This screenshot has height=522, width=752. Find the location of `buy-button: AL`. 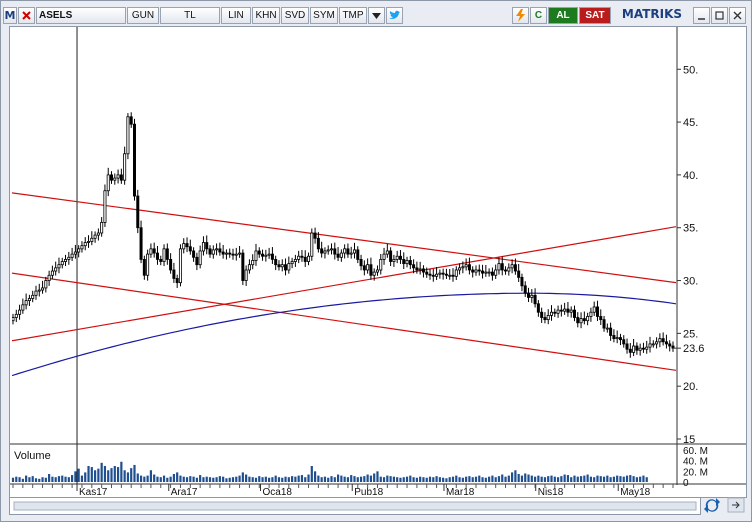

buy-button: AL is located at coordinates (563, 15).